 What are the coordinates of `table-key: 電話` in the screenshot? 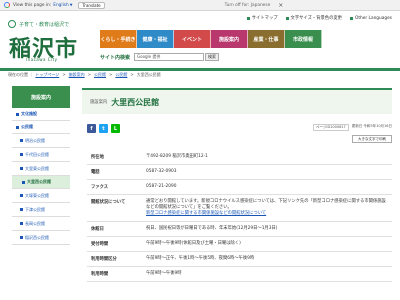 It's located at (95, 172).